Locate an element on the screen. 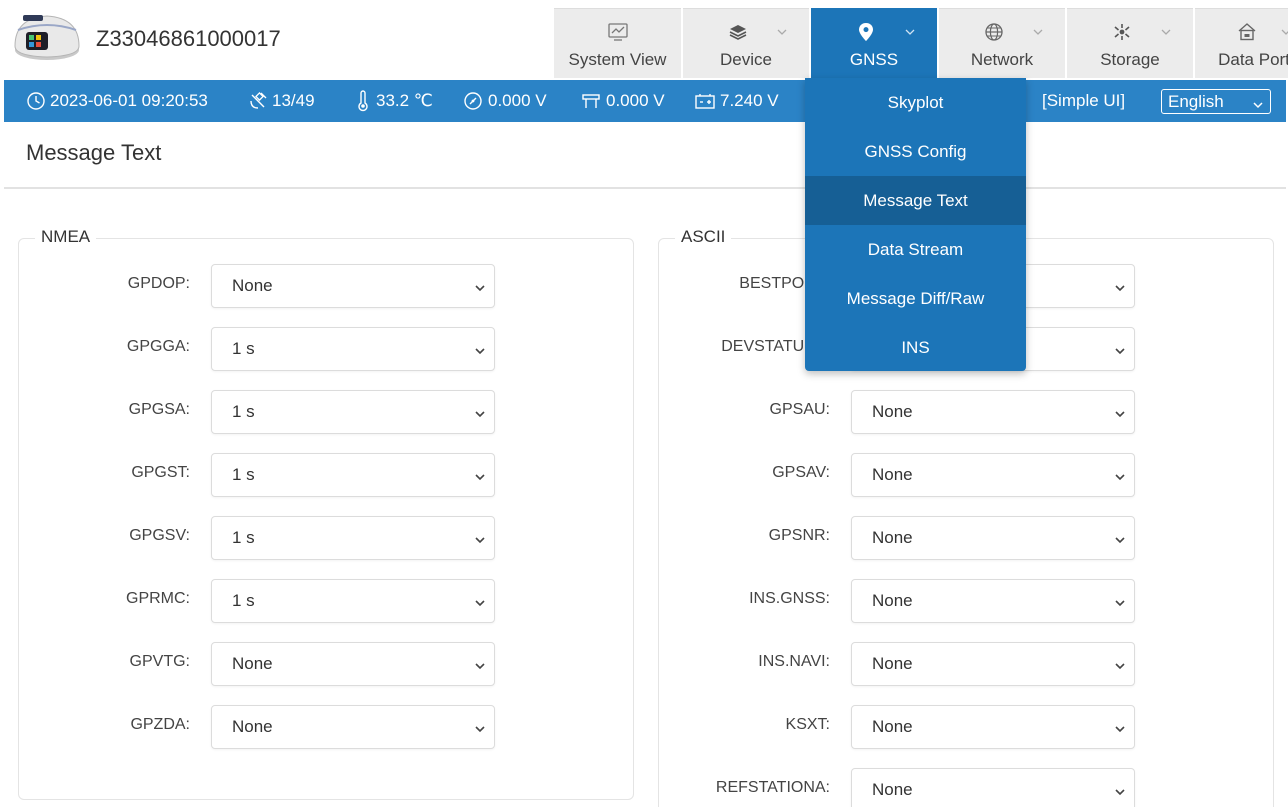  status-voltage-2: 0.000 V is located at coordinates (622, 101).